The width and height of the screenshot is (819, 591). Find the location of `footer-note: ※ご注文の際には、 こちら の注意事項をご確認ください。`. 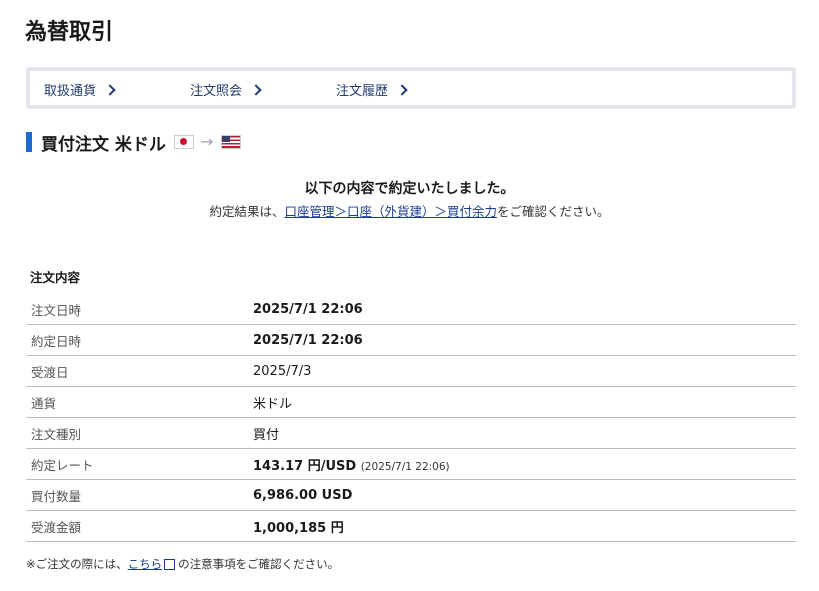

footer-note: ※ご注文の際には、 こちら の注意事項をご確認ください。 is located at coordinates (182, 564).